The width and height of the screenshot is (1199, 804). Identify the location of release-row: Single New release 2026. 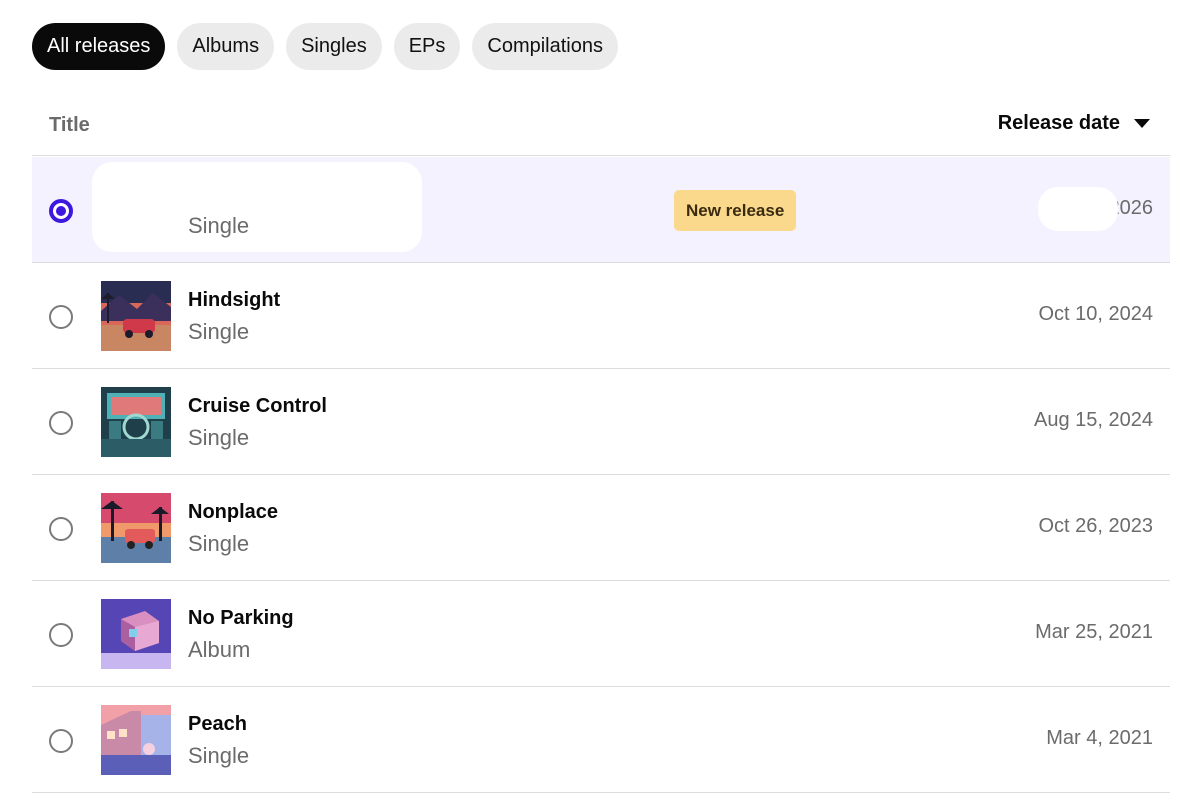
(601, 210).